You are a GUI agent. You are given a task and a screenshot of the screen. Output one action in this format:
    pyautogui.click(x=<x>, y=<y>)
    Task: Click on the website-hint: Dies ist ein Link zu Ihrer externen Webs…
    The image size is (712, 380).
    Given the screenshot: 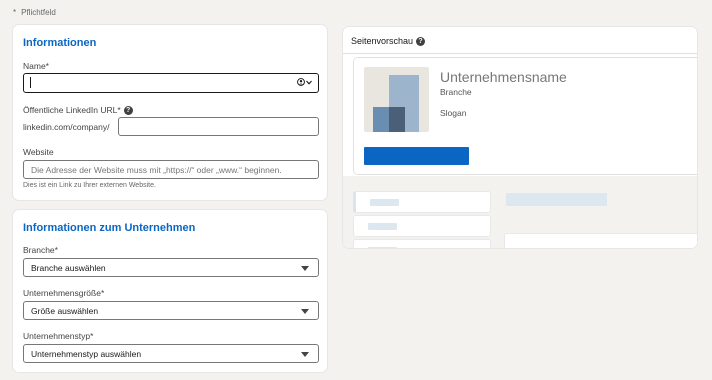 What is the action you would take?
    pyautogui.click(x=89, y=185)
    